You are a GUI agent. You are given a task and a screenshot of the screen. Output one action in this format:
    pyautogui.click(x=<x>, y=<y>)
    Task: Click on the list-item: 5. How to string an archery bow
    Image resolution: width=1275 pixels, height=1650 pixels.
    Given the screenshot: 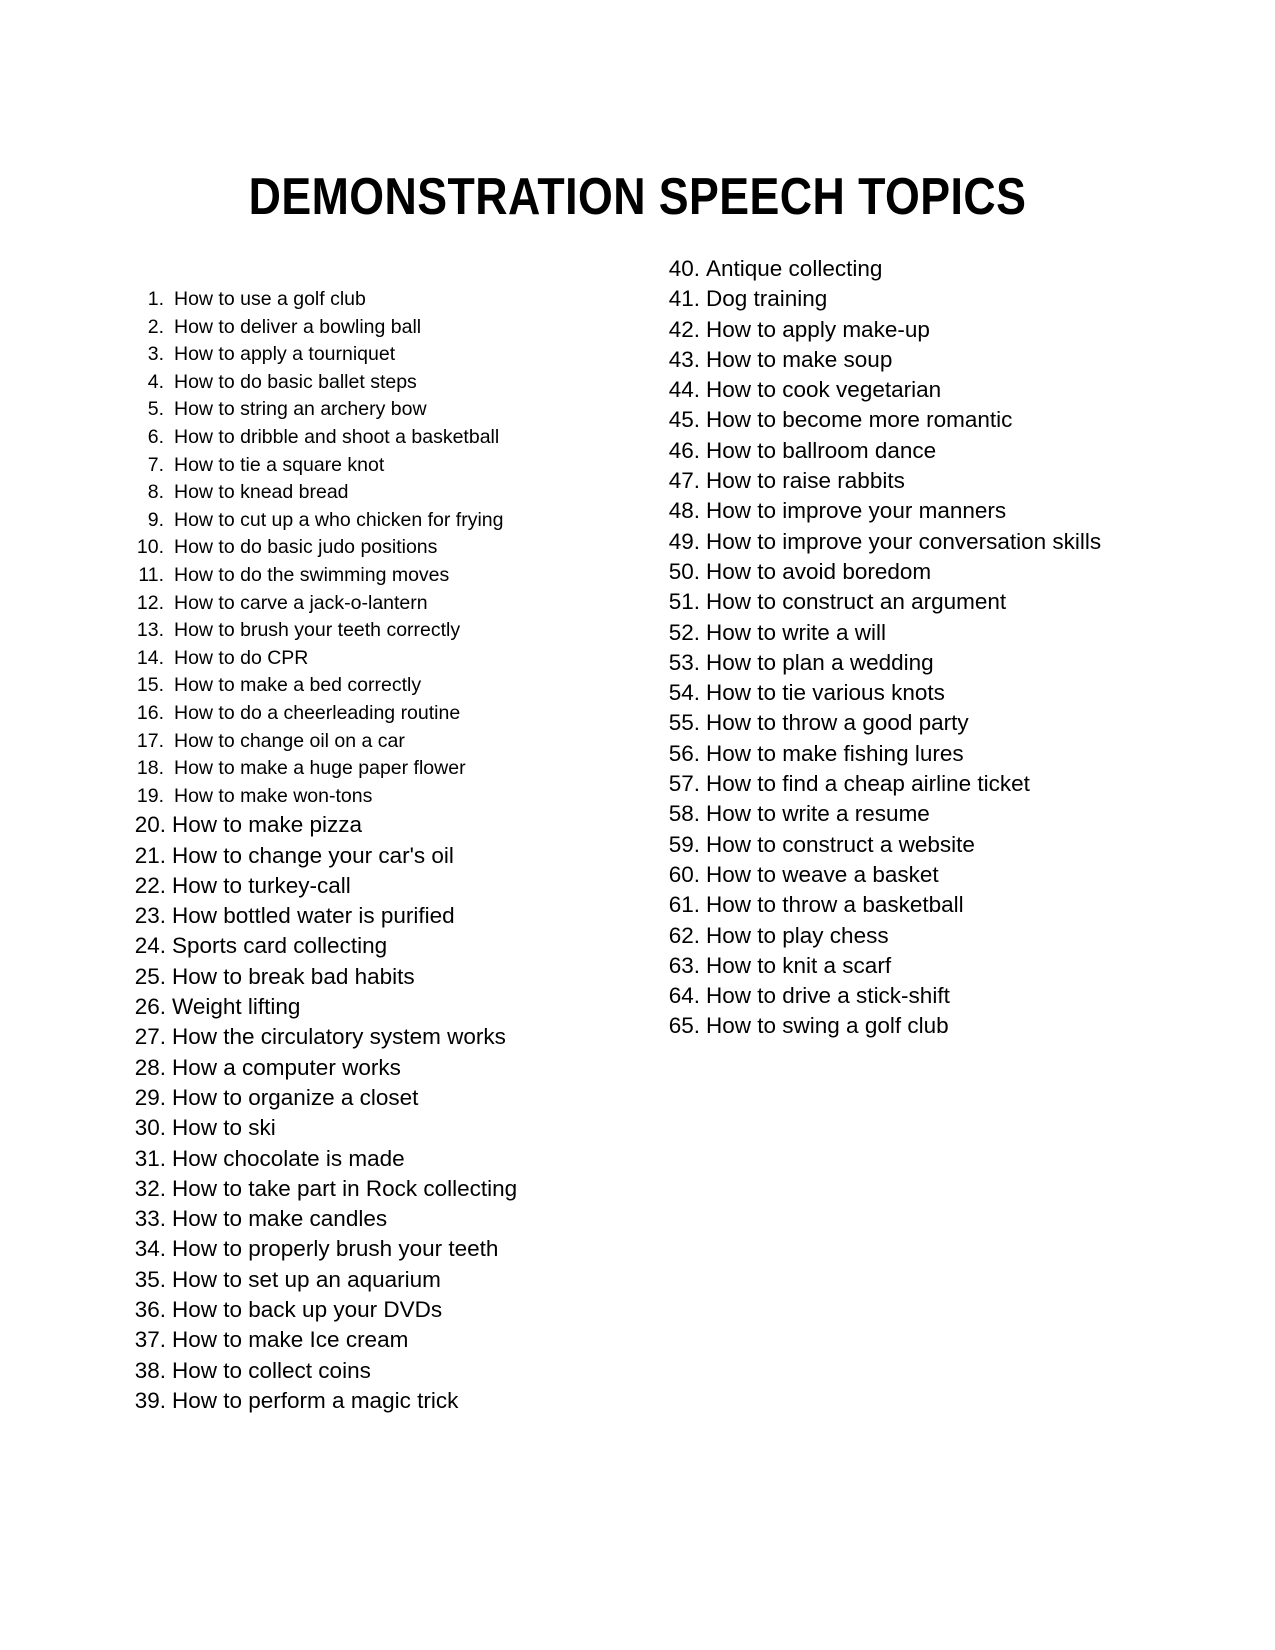 What is the action you would take?
    pyautogui.click(x=388, y=410)
    